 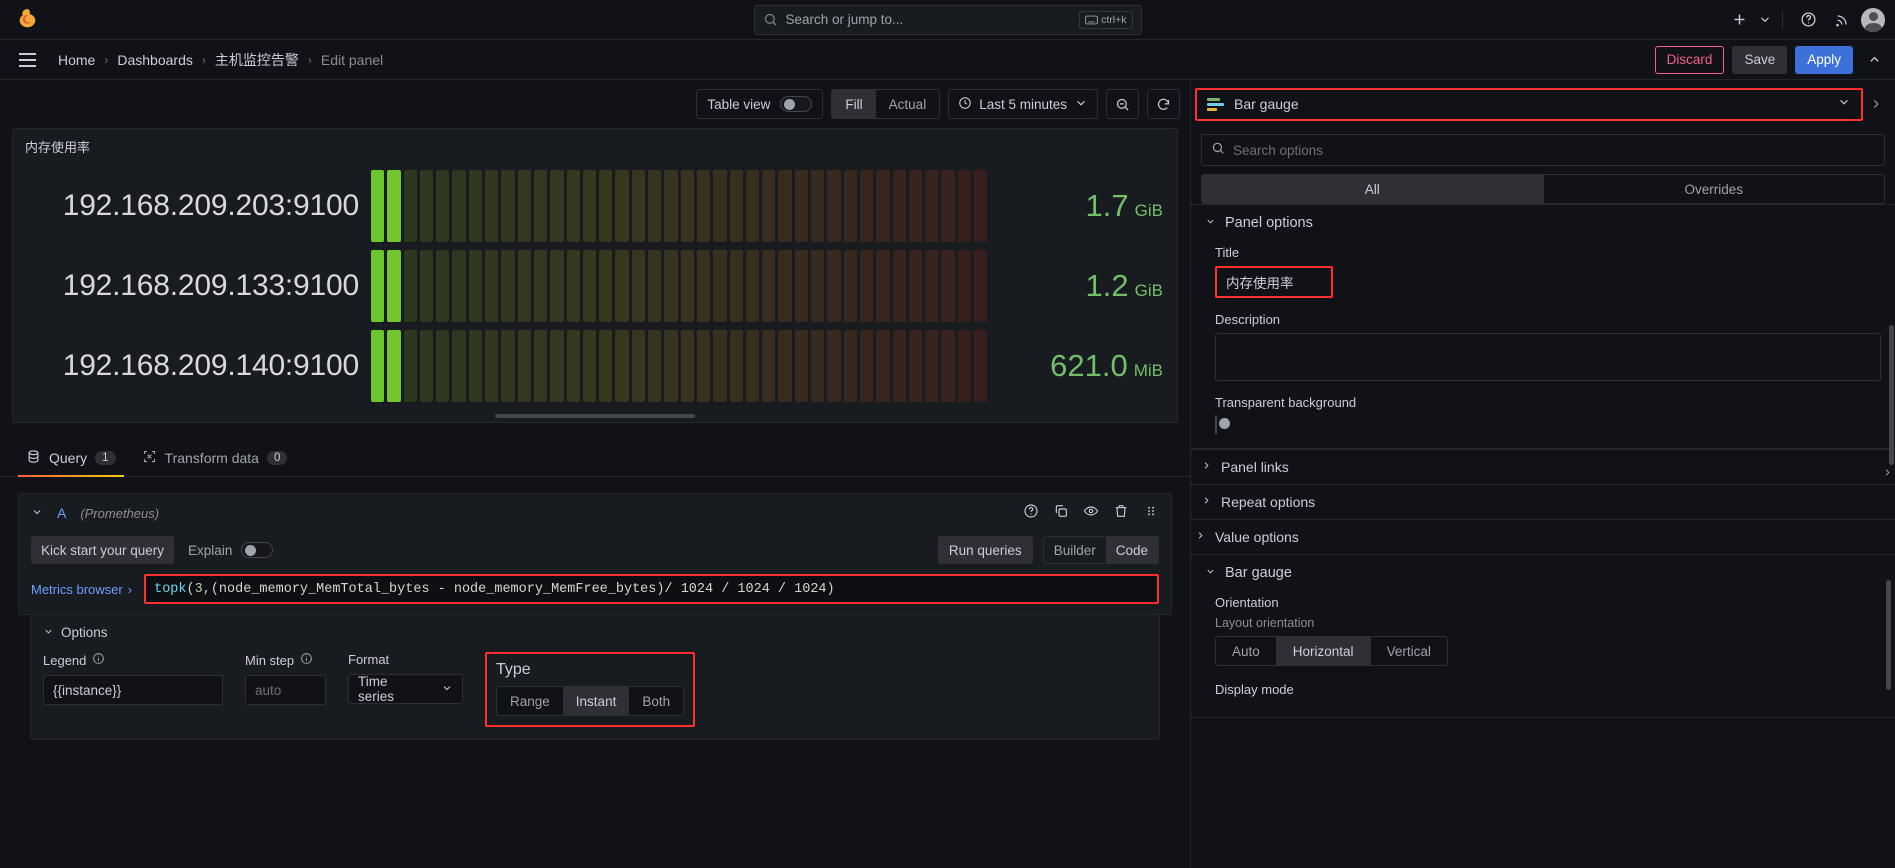 What do you see at coordinates (596, 701) in the screenshot?
I see `type-option-instant: Instant` at bounding box center [596, 701].